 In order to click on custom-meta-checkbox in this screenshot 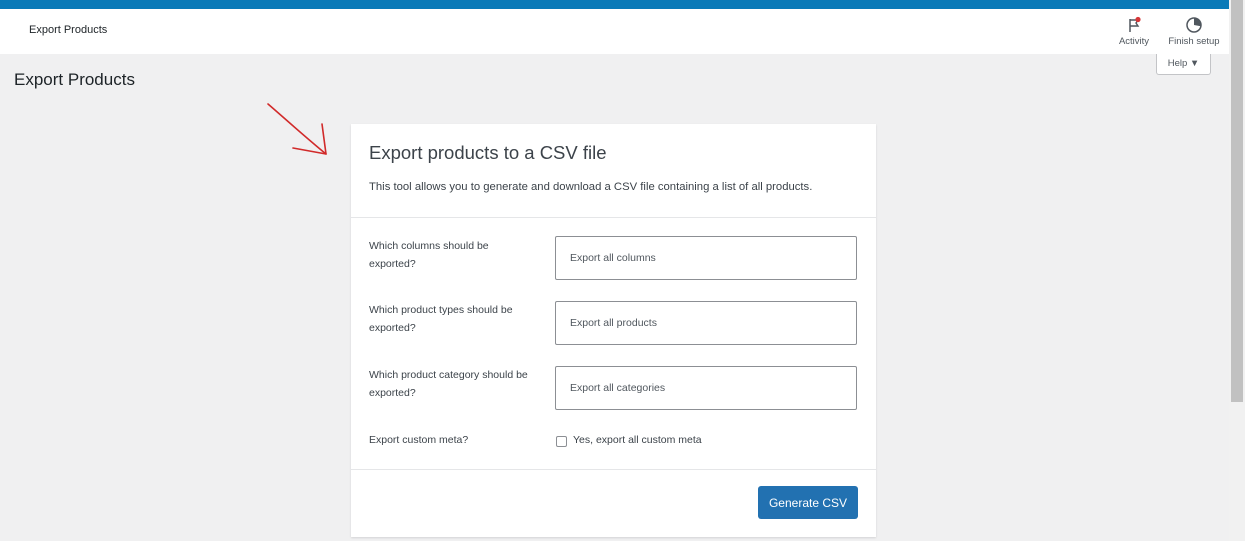, I will do `click(561, 441)`.